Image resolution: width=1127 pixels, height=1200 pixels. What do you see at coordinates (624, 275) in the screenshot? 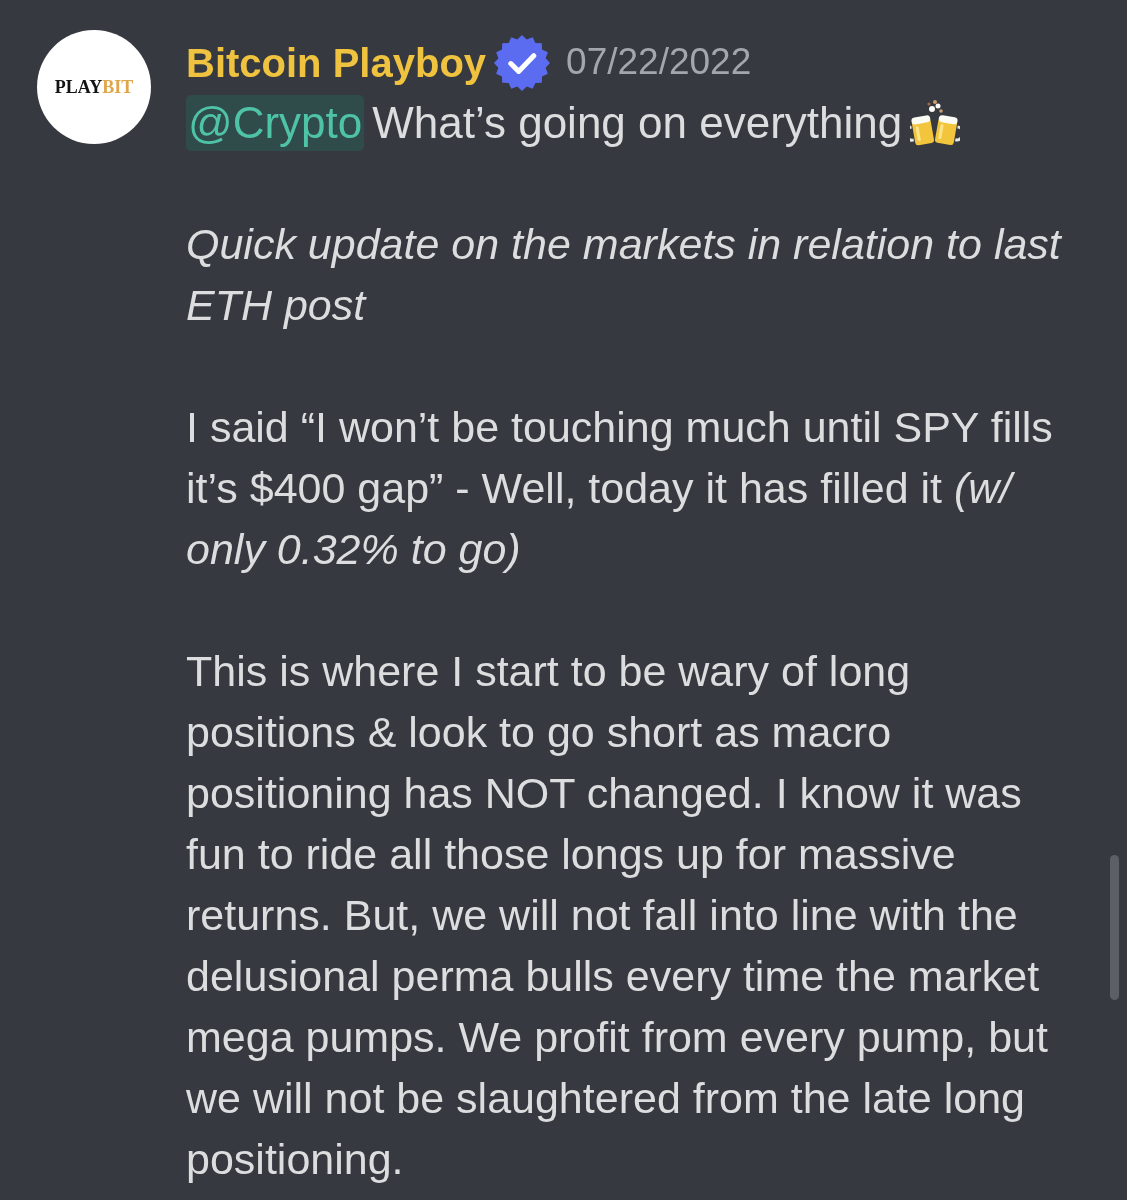
I see `message-paragraph: Quick update on the markets in relation to last ETH post` at bounding box center [624, 275].